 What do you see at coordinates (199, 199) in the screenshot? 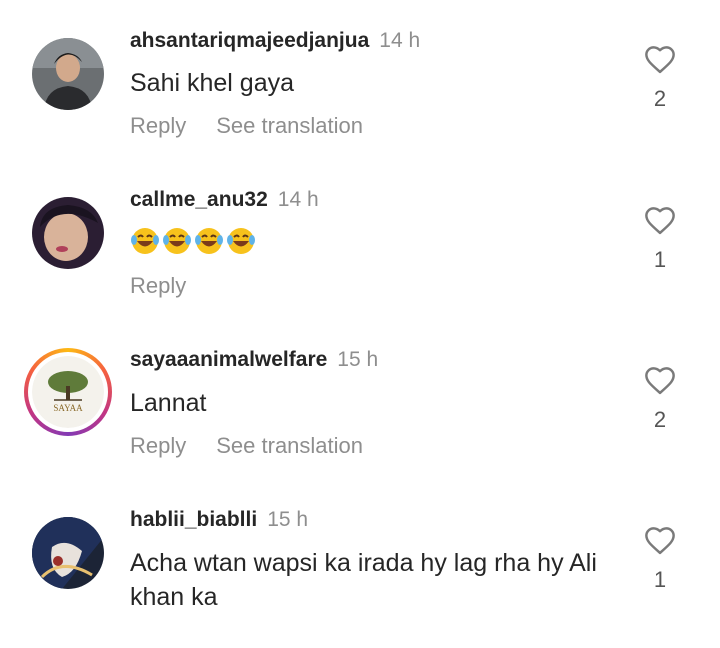
I see `username-link: callme_anu32` at bounding box center [199, 199].